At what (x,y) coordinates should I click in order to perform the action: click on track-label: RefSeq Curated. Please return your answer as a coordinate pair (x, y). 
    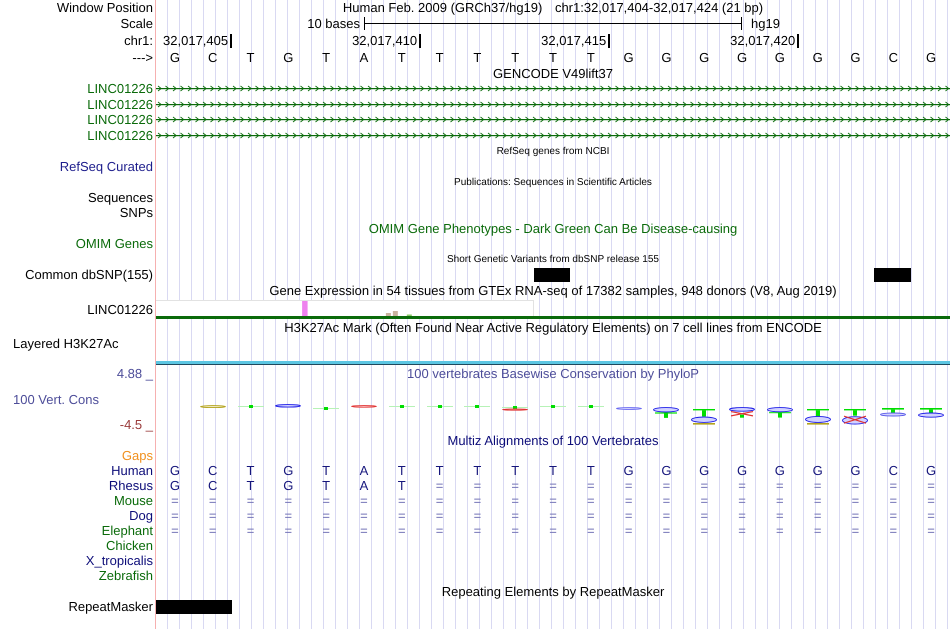
    Looking at the image, I should click on (106, 166).